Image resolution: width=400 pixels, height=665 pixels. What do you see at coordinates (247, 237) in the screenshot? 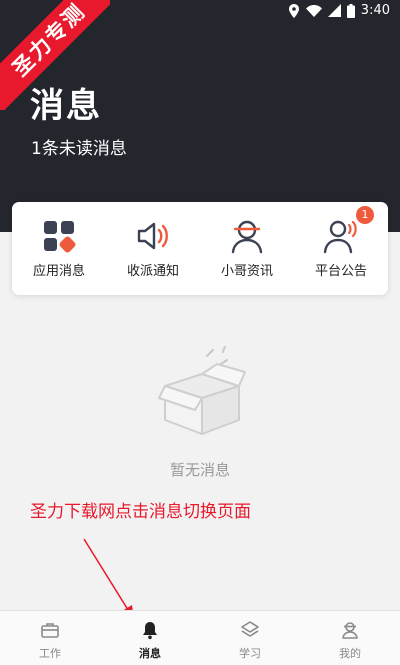
I see `courier-icon` at bounding box center [247, 237].